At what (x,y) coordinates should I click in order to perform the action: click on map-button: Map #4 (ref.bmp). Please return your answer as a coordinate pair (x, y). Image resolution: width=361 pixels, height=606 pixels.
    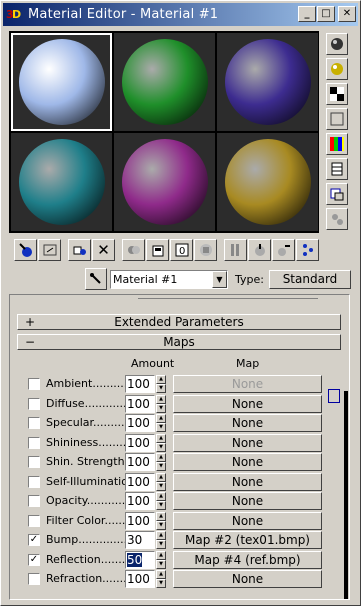
    Looking at the image, I should click on (247, 559).